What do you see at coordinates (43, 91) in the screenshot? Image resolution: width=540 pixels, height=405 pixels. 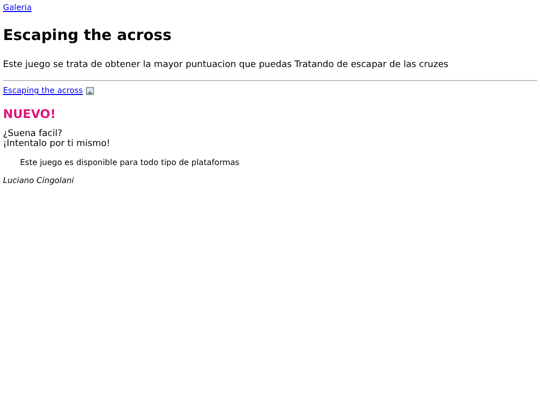 I see `game-link: Escaping the across` at bounding box center [43, 91].